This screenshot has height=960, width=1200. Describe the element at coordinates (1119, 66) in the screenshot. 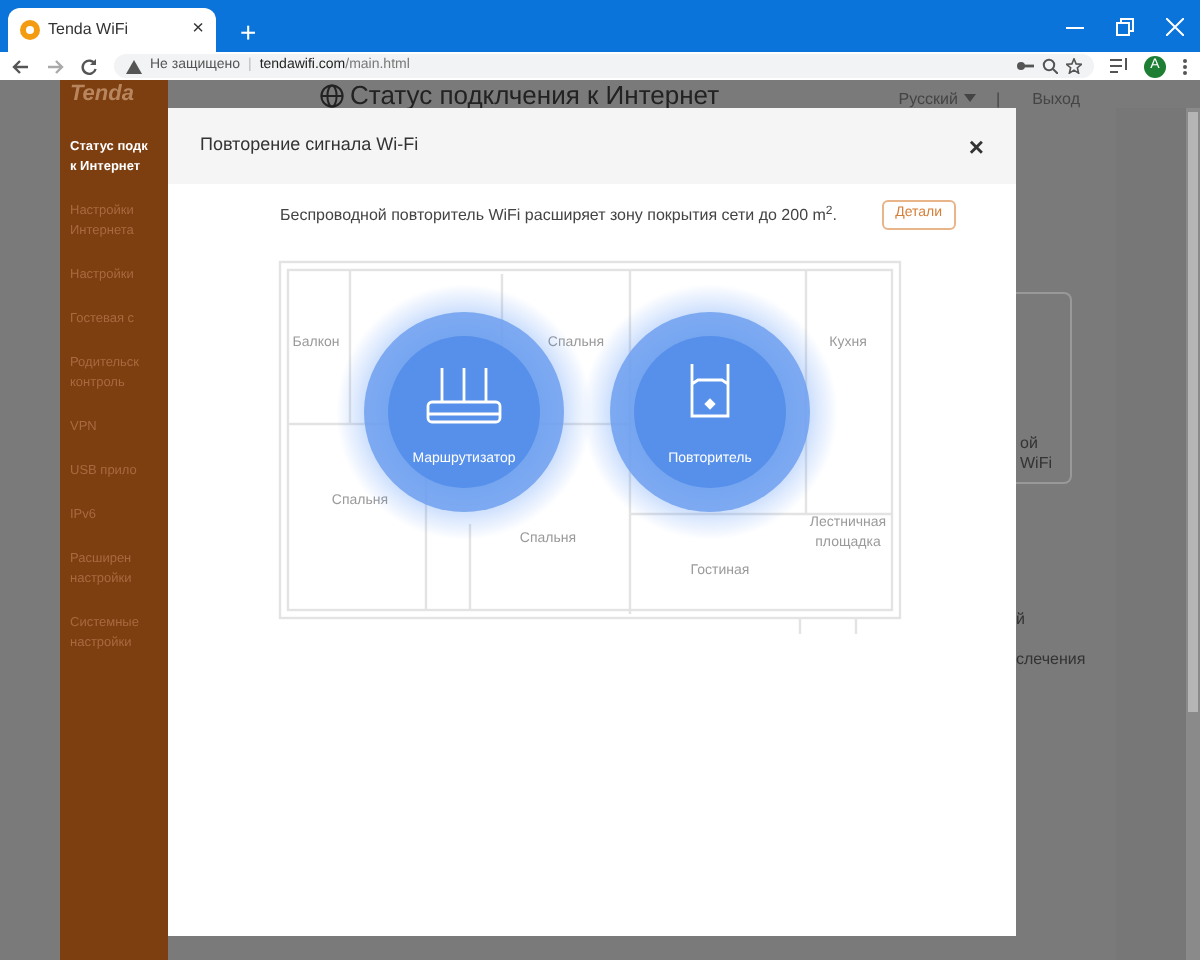

I see `media-icon` at that location.